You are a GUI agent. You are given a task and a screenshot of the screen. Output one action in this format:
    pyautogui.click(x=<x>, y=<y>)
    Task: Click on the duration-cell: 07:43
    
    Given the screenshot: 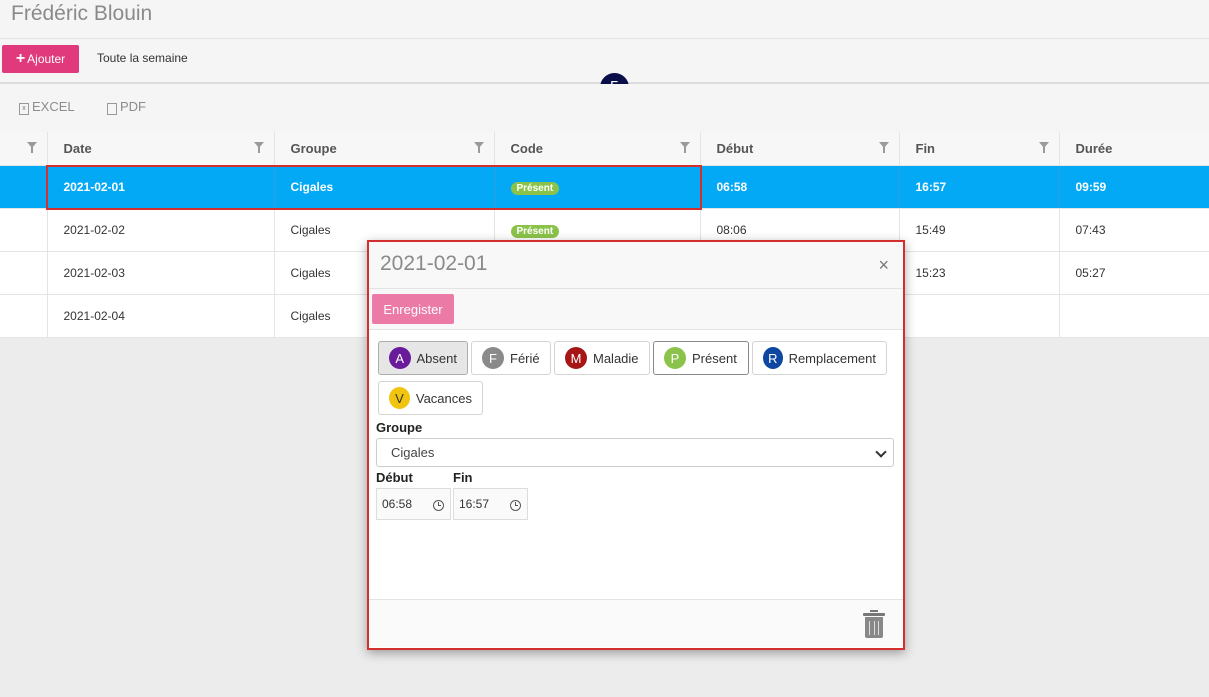 What is the action you would take?
    pyautogui.click(x=1133, y=230)
    